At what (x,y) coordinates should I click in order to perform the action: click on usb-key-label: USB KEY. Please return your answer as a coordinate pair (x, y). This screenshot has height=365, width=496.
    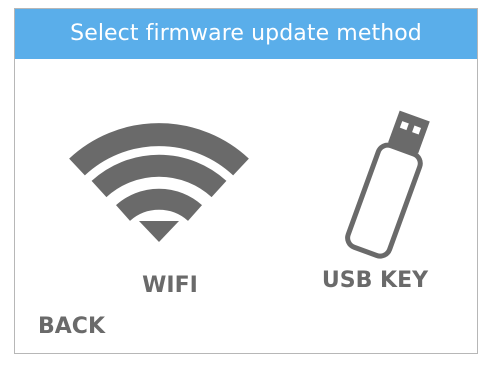
    Looking at the image, I should click on (375, 280).